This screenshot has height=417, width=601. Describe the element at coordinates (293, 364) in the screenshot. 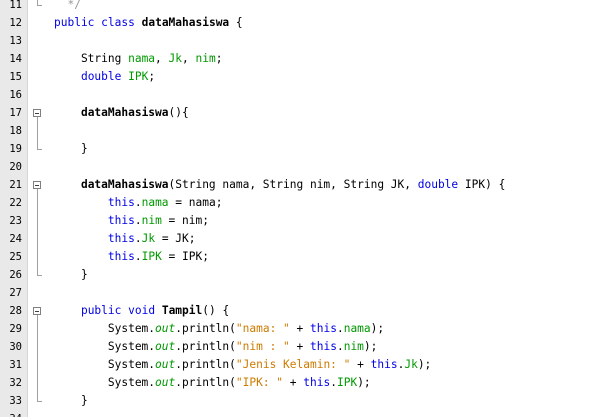

I see `code-token: "Jenis Kelamin: "` at that location.